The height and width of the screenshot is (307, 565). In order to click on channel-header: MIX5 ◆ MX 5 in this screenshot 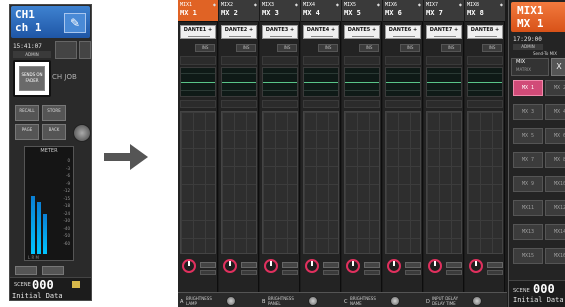, I will do `click(362, 11)`.